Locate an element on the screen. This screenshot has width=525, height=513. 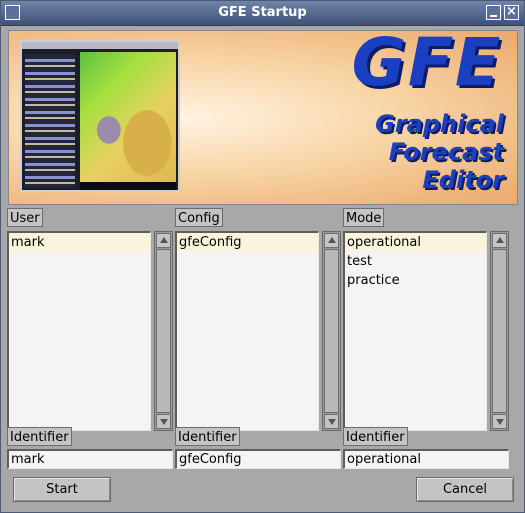
user-identifier-input is located at coordinates (90, 459).